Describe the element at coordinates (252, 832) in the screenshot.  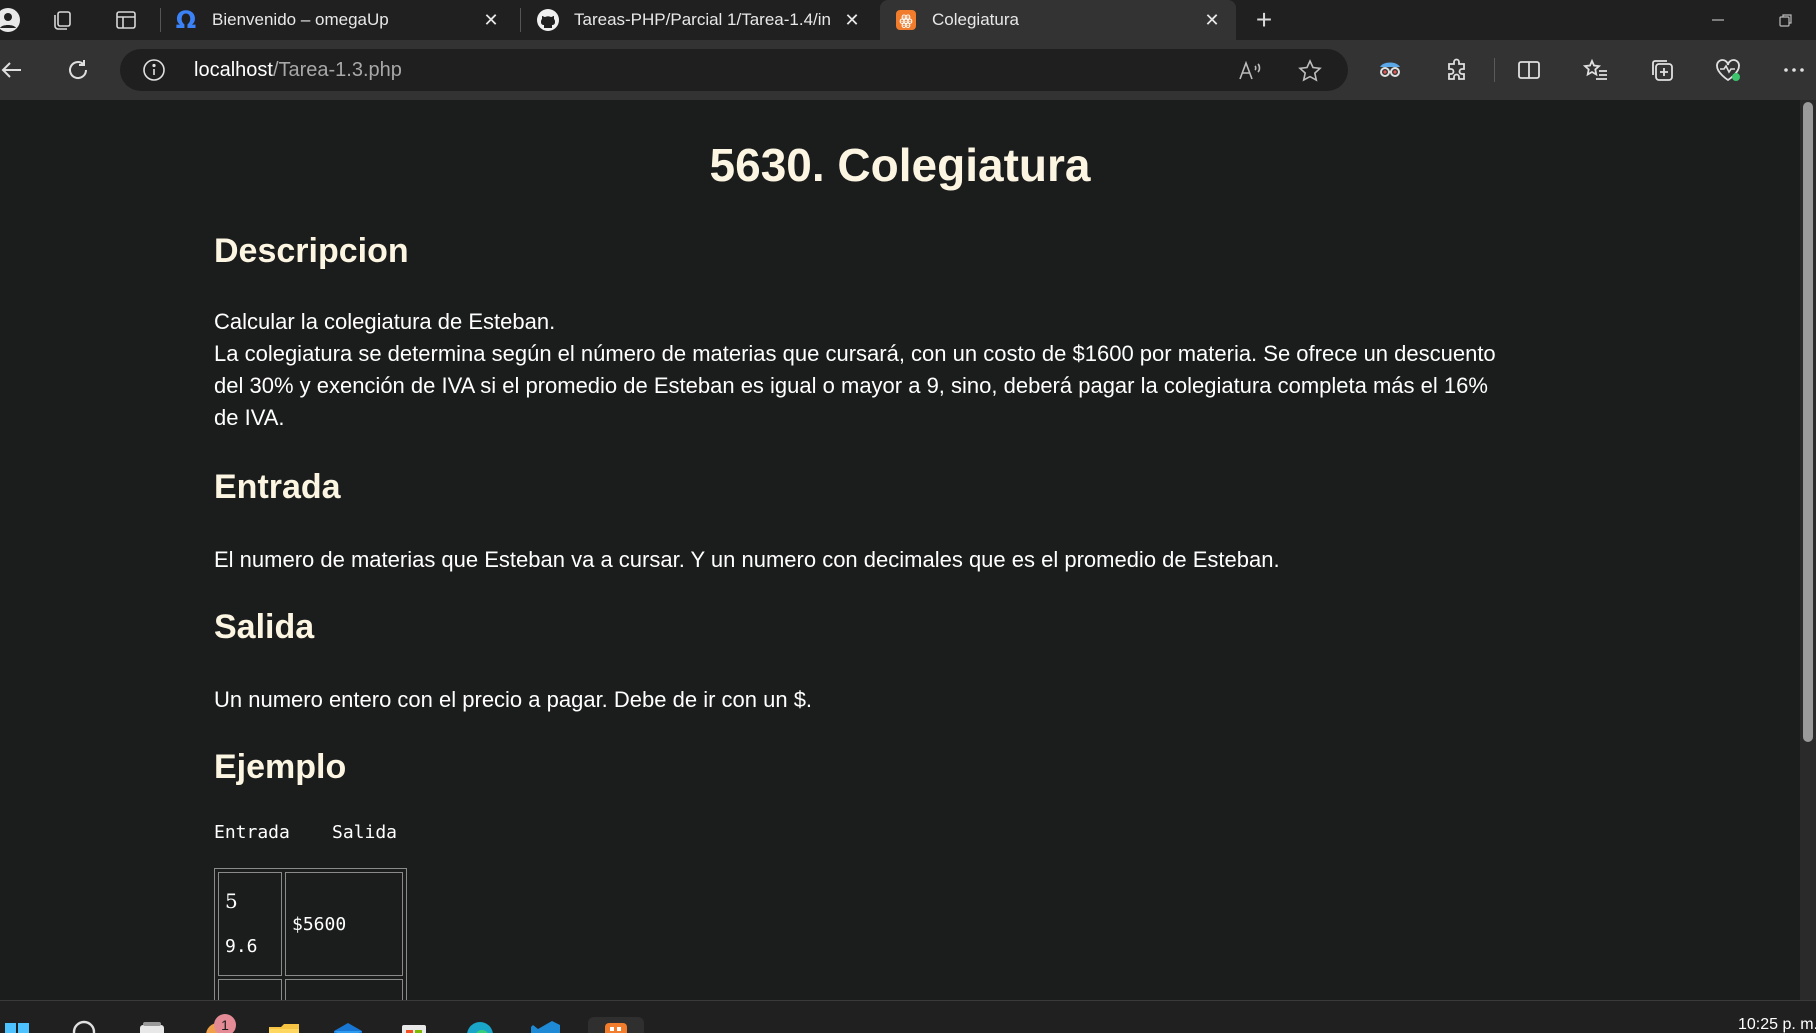
I see `example-header-entrada: Entrada` at that location.